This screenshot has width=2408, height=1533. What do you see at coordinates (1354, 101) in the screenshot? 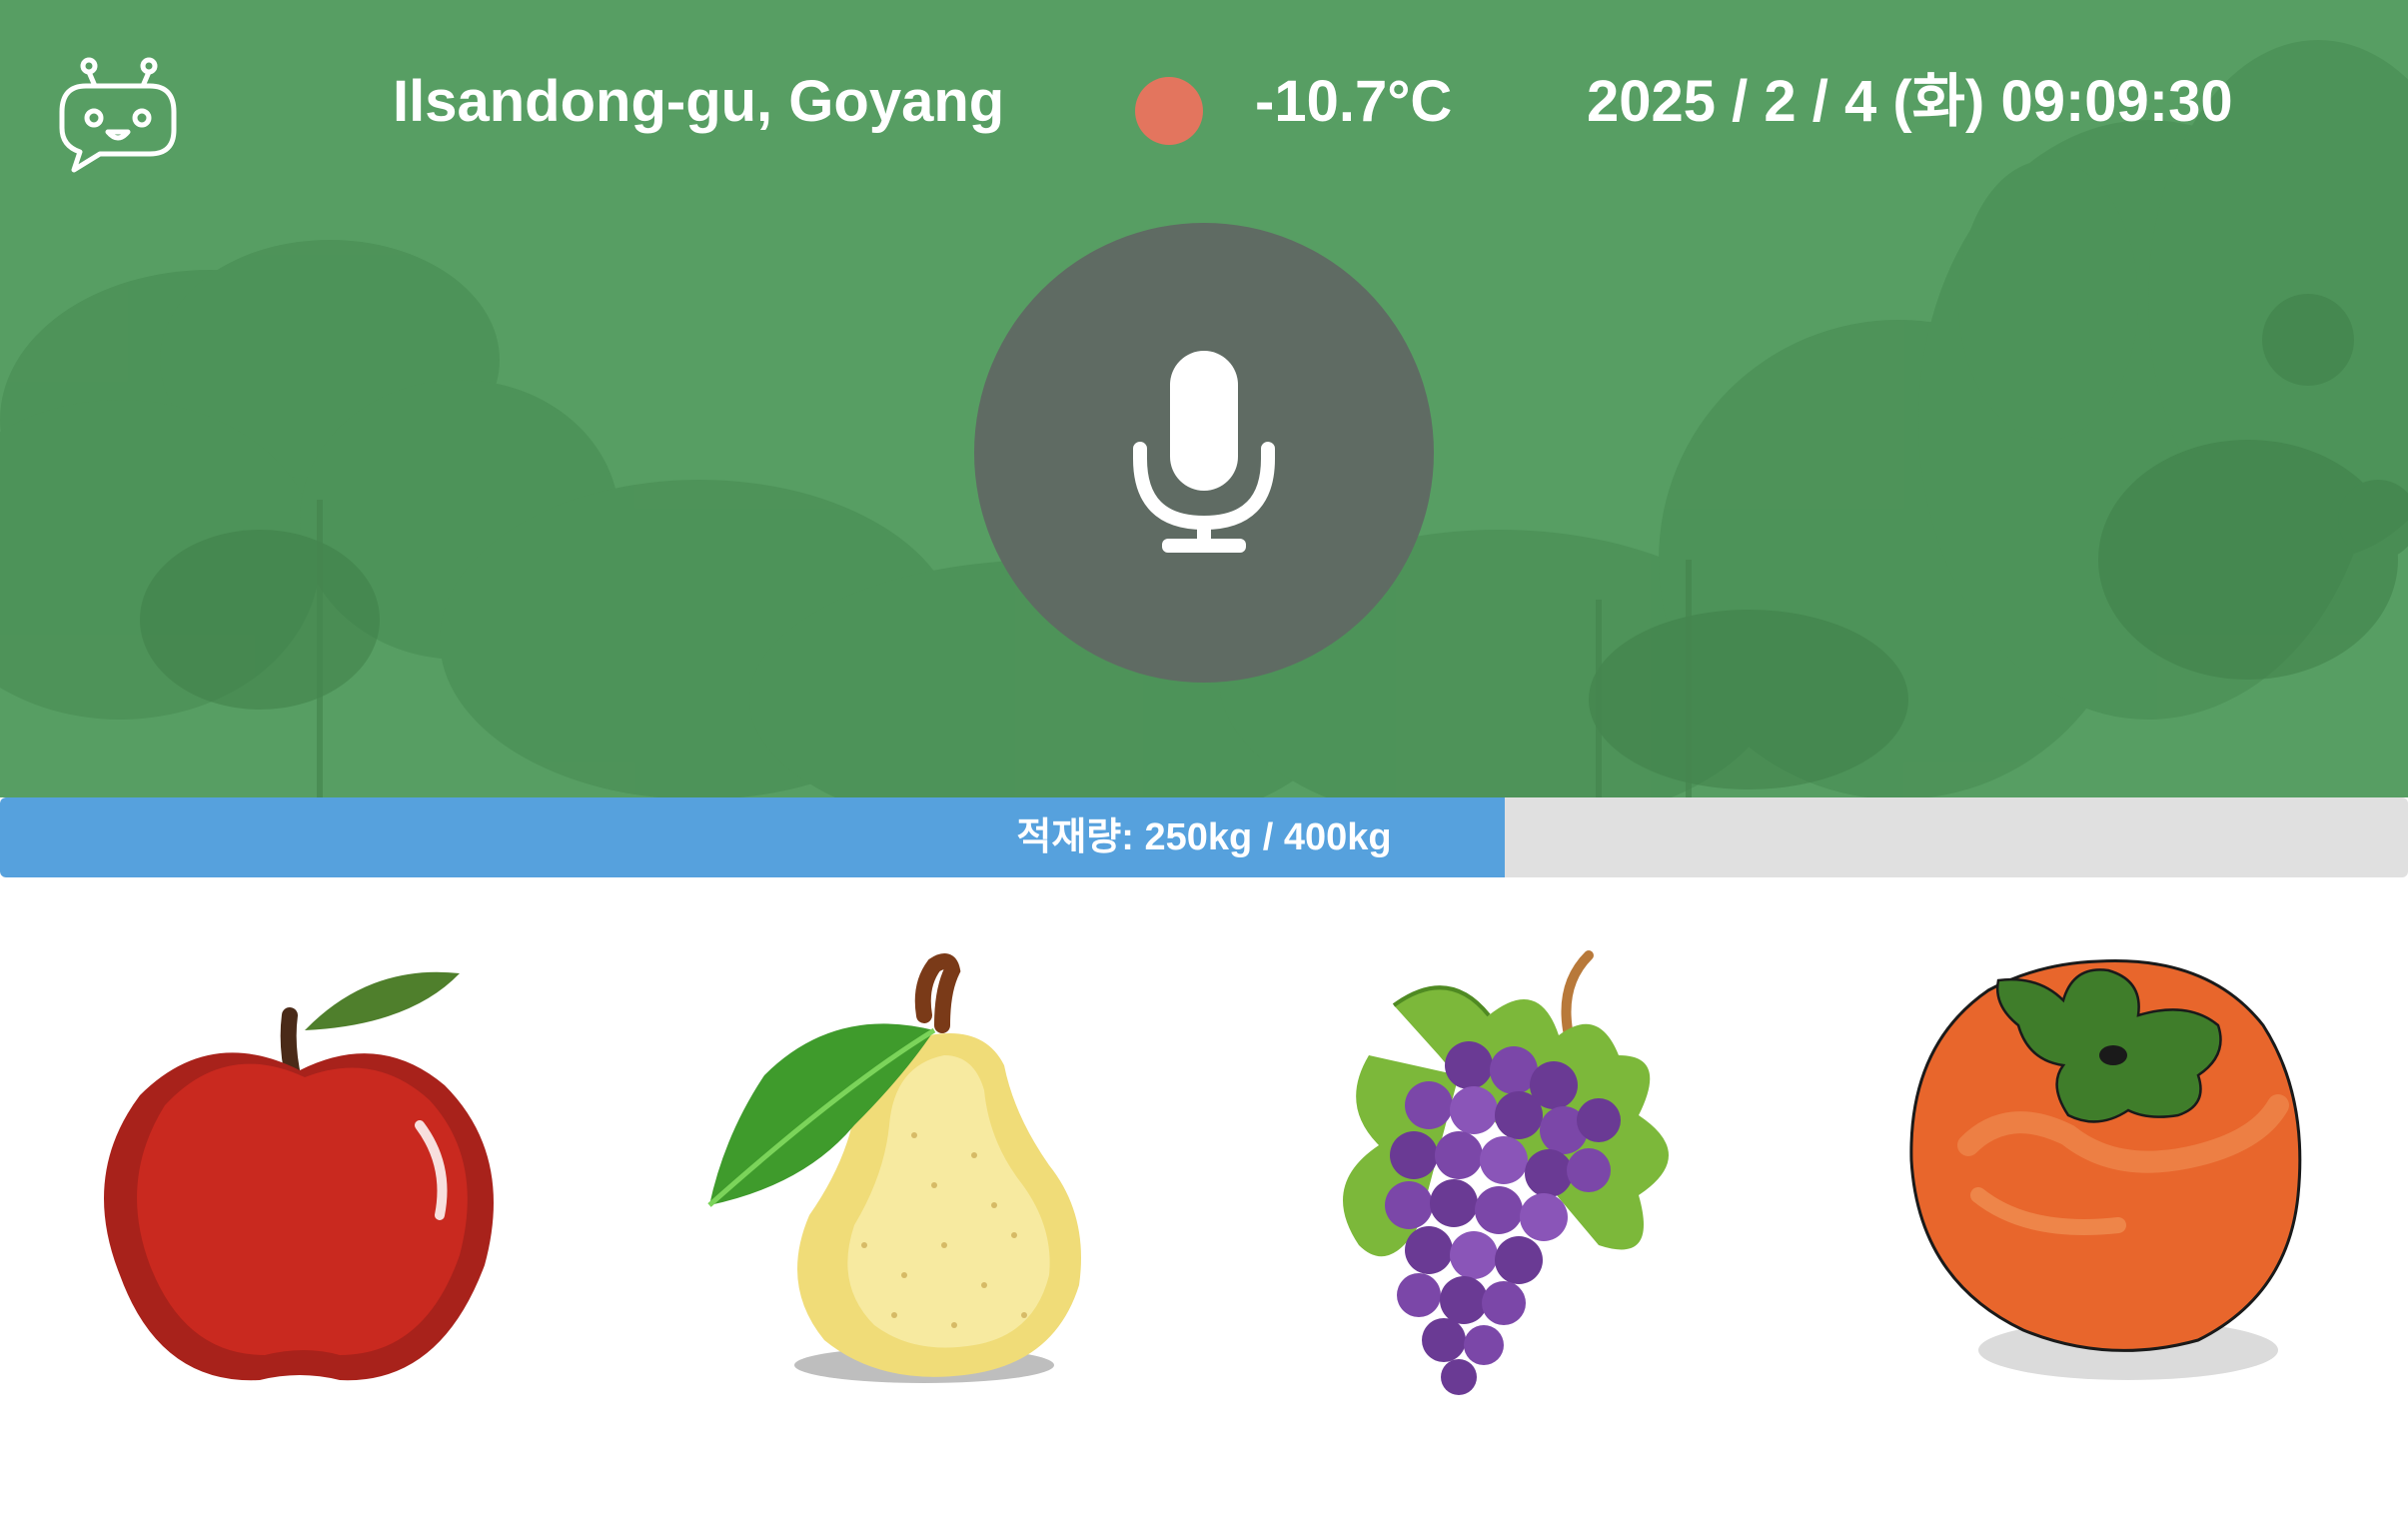
I see `temperature-label: -10.7°C` at bounding box center [1354, 101].